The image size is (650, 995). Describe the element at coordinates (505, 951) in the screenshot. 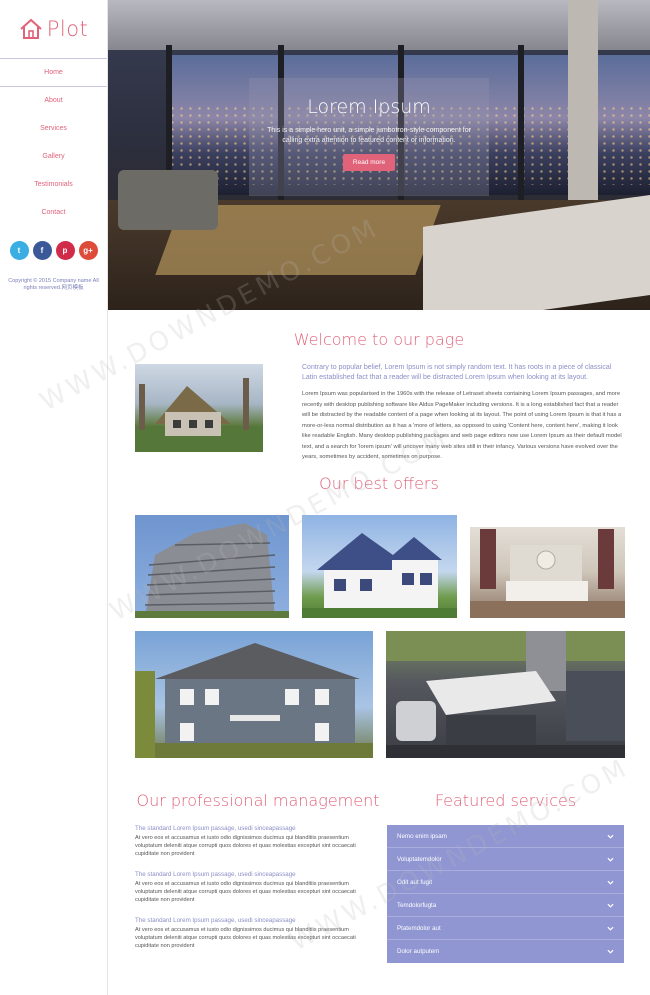

I see `service-item: Dolor autputem` at that location.